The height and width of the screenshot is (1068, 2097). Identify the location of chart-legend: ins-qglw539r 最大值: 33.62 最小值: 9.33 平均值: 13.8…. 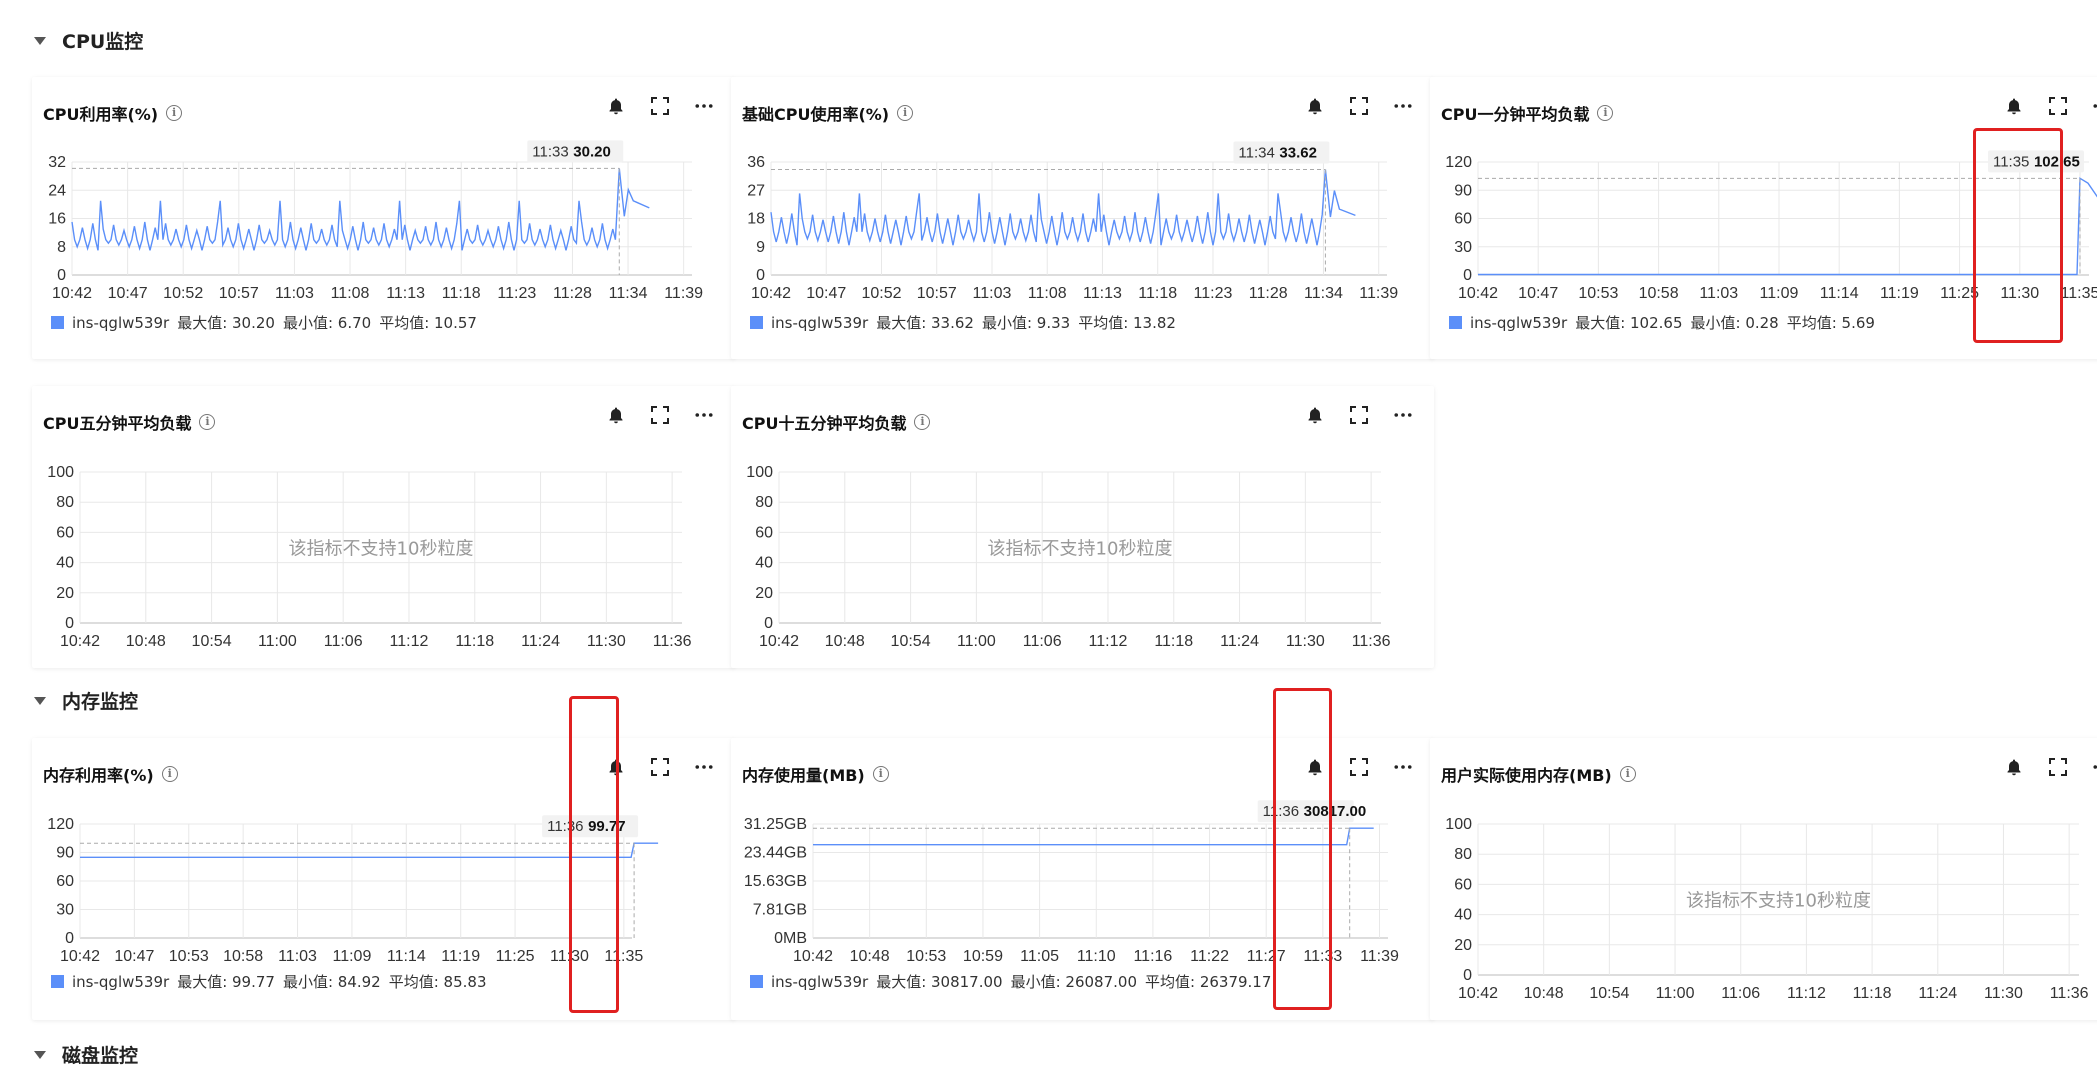
(963, 322).